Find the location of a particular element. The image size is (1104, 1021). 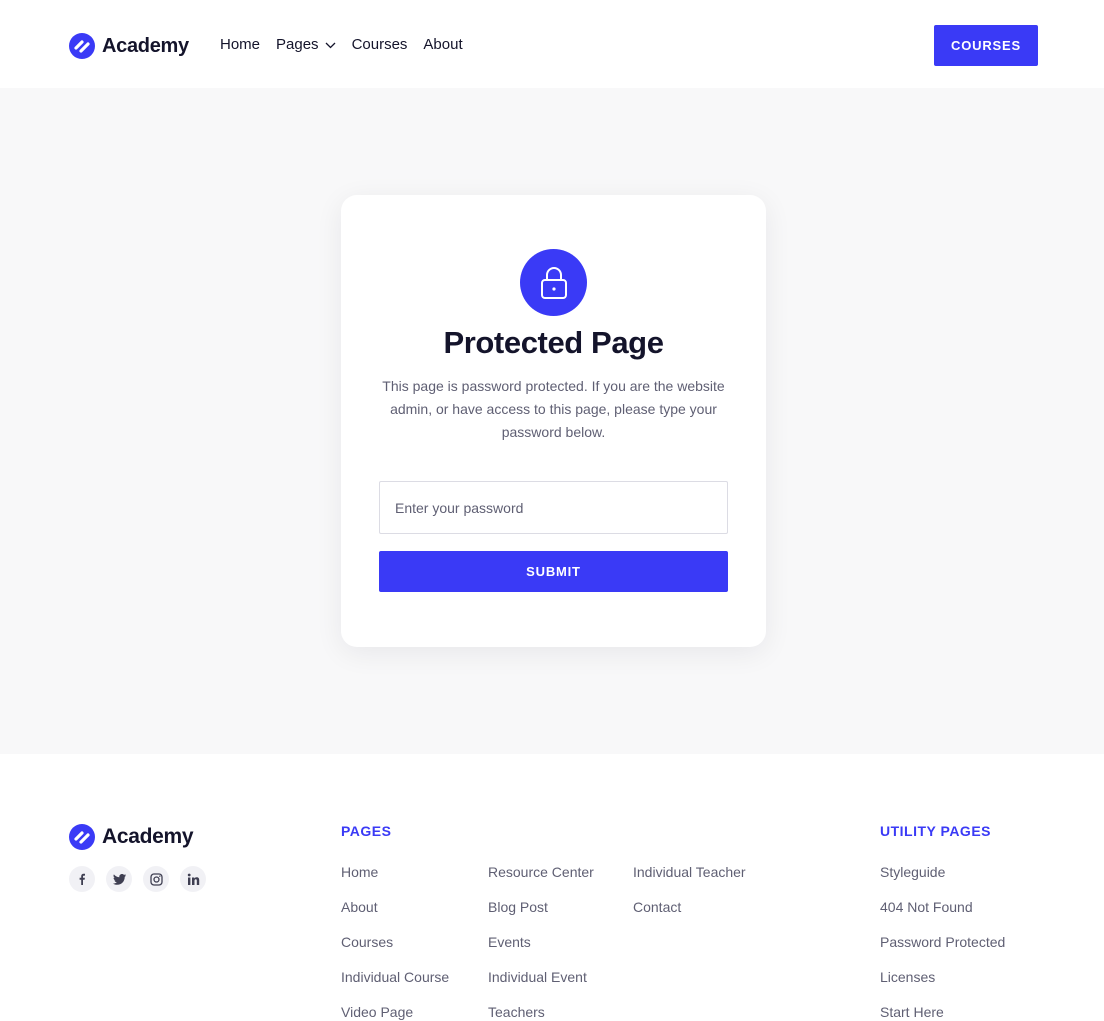

footer-link-individual-teacher: Individual Teacher is located at coordinates (689, 872).